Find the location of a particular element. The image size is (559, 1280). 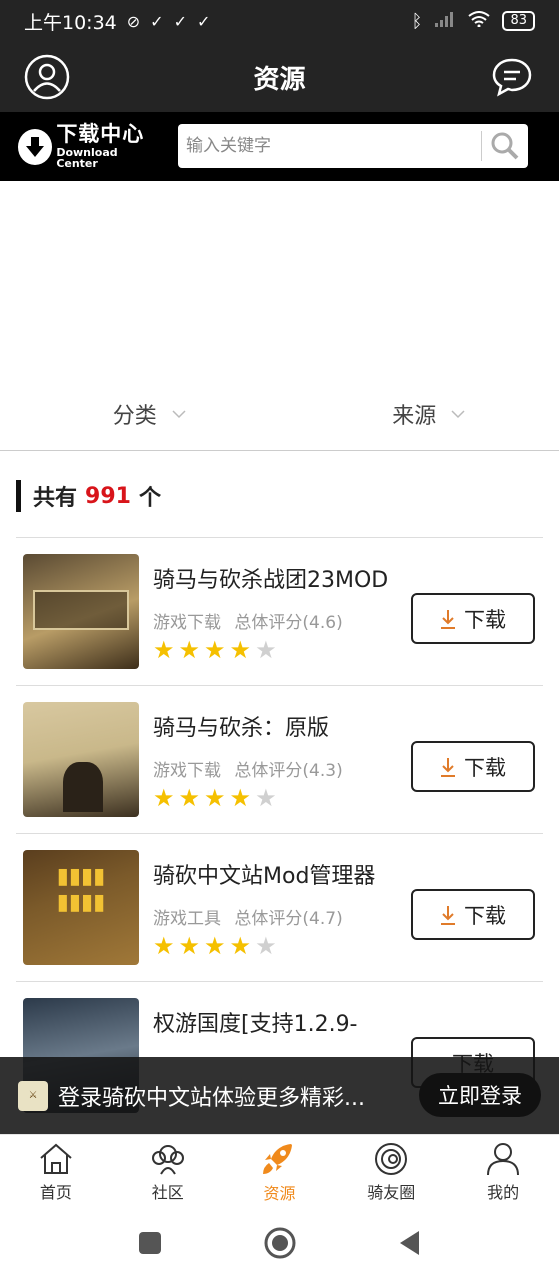

count-prefix: 共有 is located at coordinates (55, 498).